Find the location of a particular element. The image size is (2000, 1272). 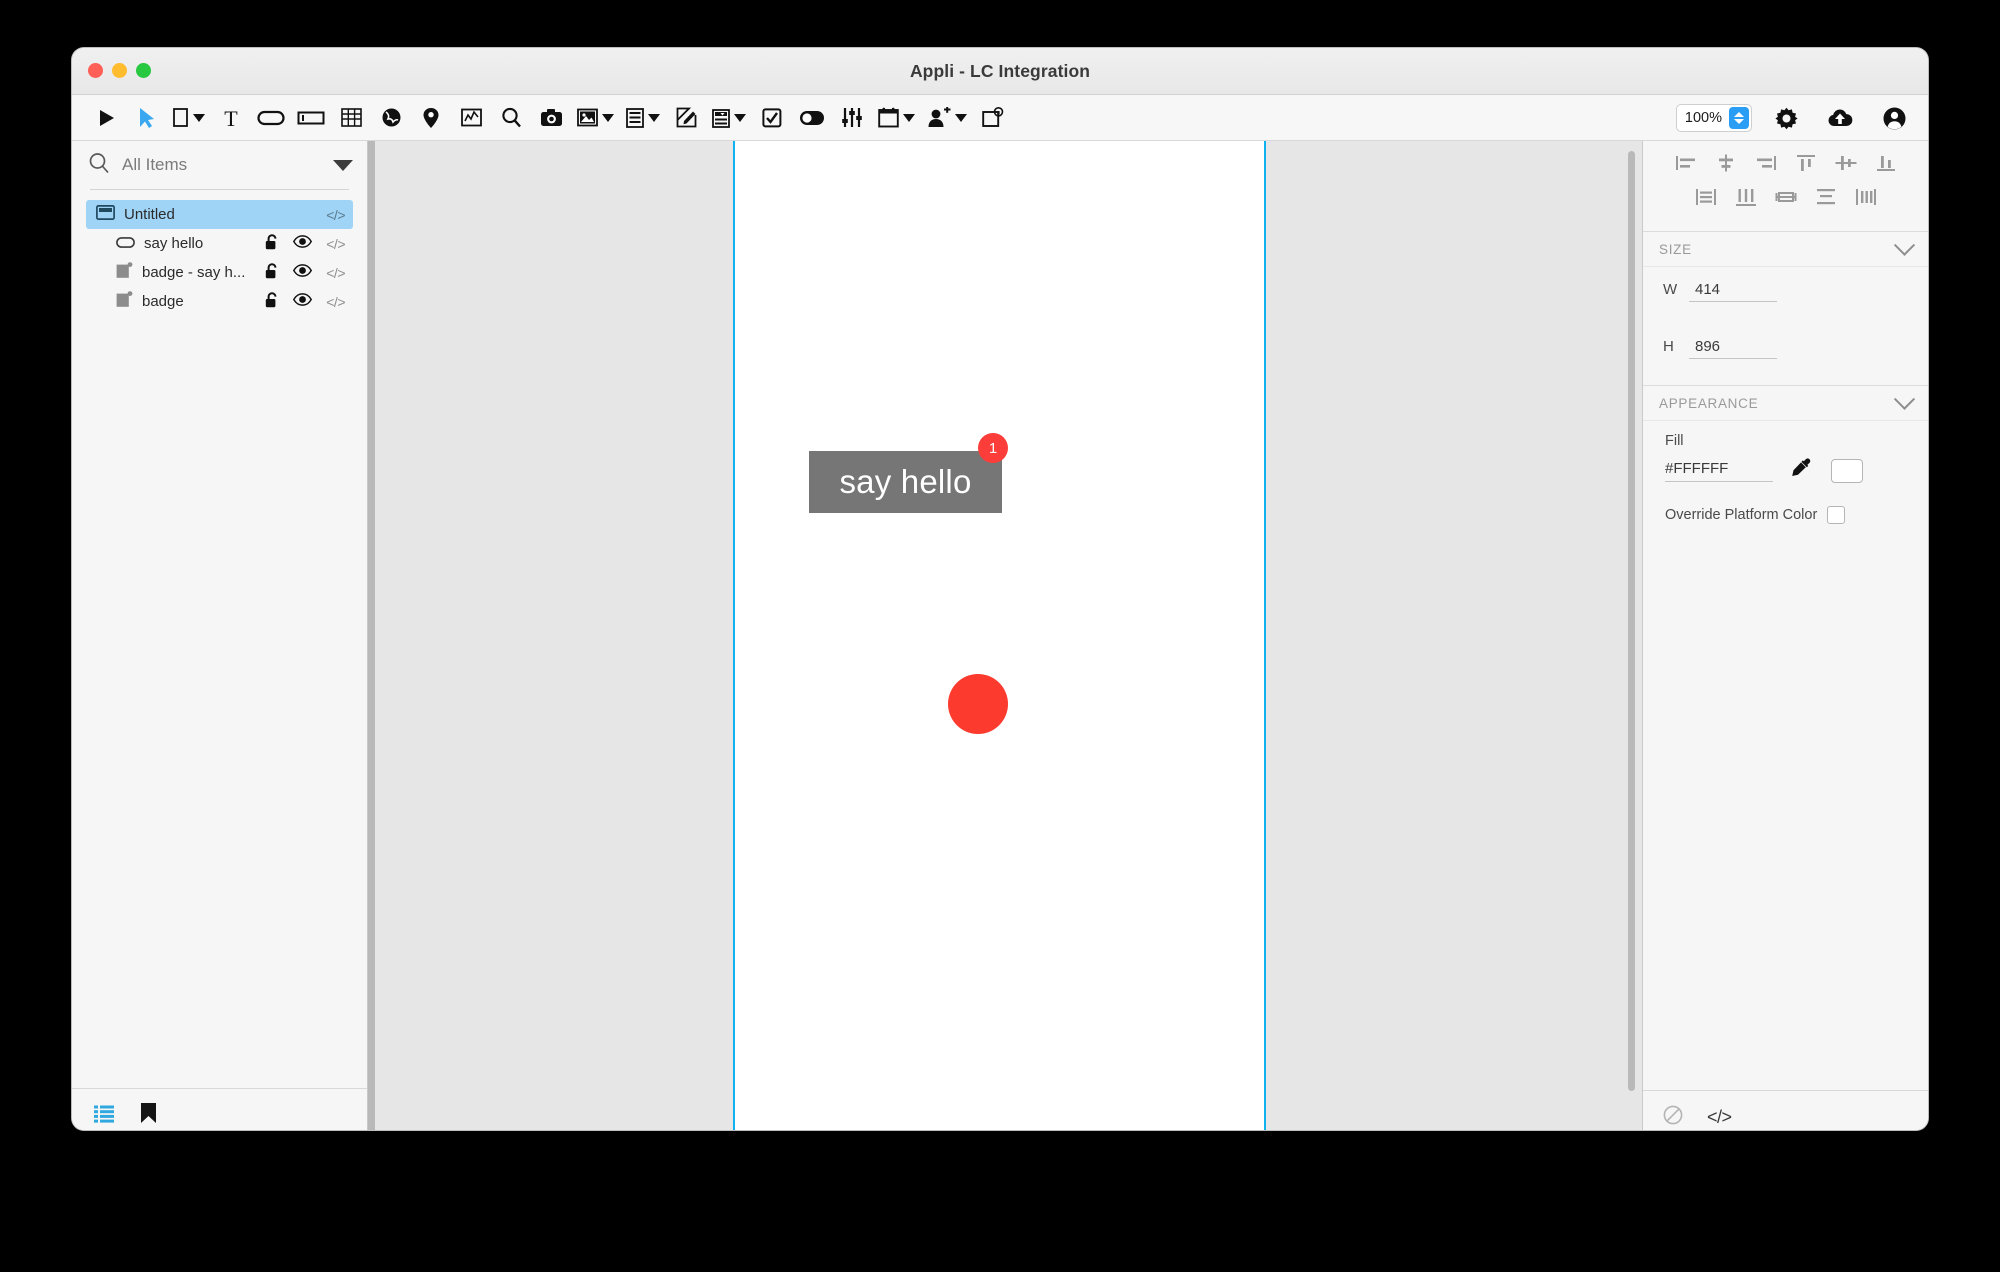

height-input: 896 is located at coordinates (1733, 348).